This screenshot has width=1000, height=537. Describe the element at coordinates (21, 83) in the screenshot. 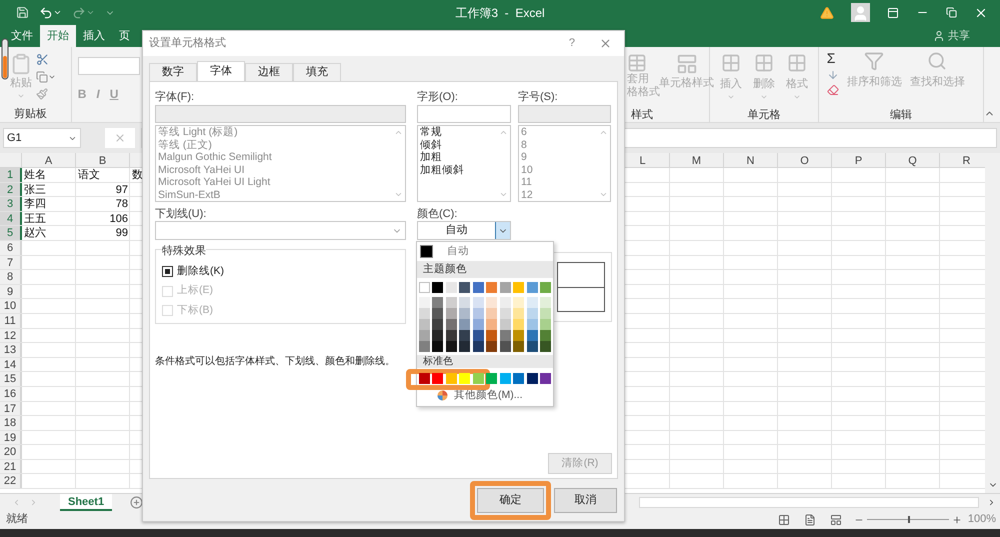

I see `paste-label: 粘贴` at that location.